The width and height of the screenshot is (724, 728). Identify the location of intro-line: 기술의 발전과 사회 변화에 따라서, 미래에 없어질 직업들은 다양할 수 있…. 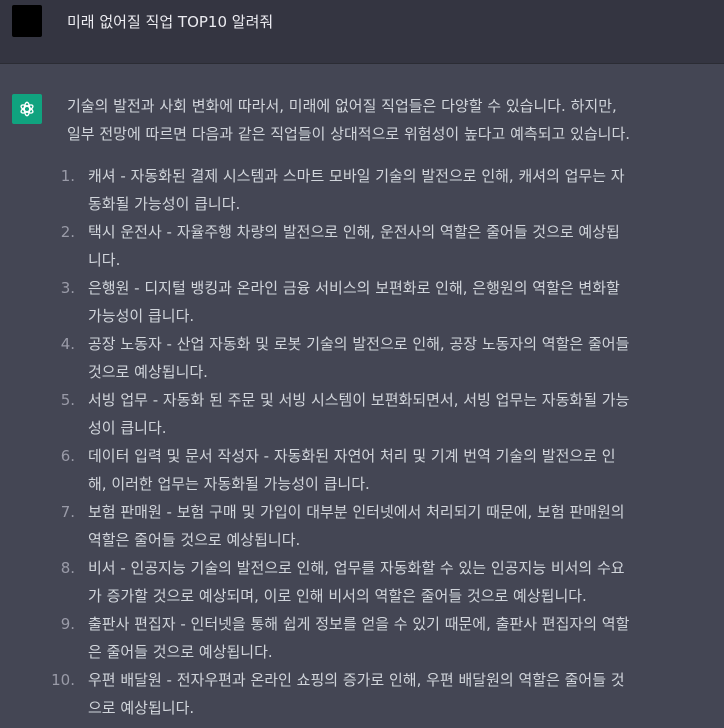
(342, 106).